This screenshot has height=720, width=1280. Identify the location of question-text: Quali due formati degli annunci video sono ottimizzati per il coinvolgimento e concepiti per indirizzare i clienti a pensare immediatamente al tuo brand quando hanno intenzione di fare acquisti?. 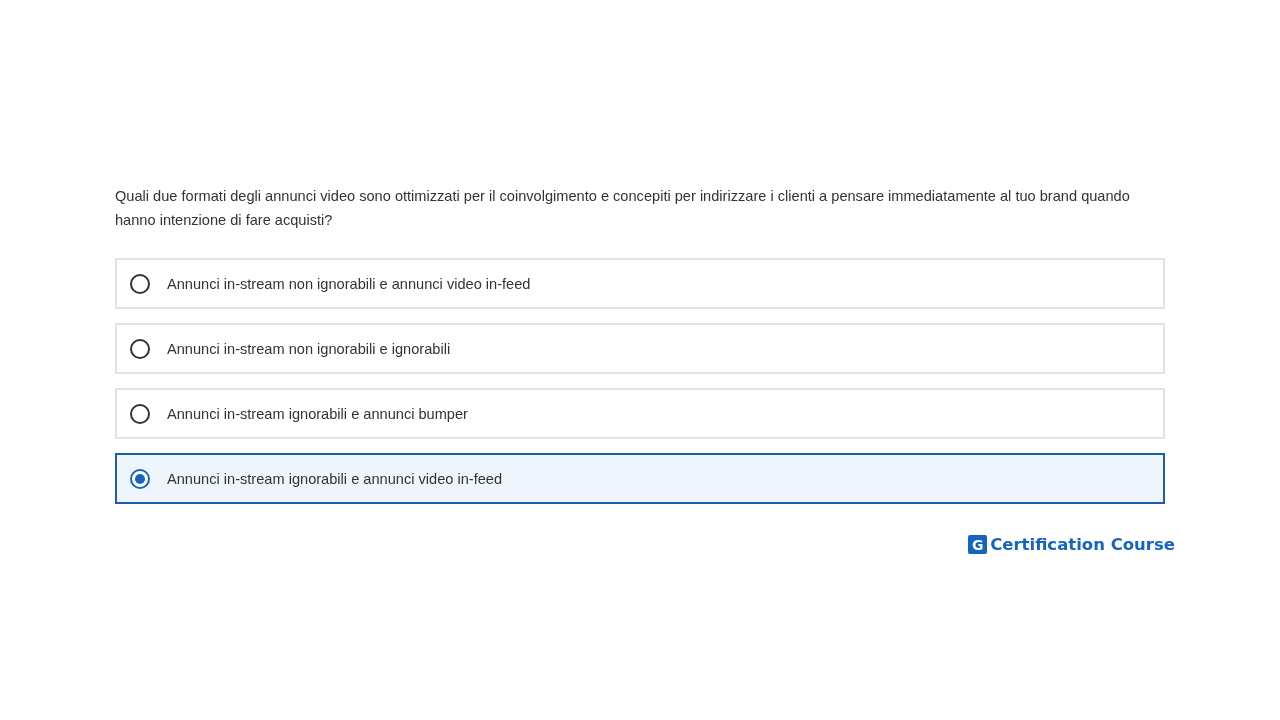
(623, 208).